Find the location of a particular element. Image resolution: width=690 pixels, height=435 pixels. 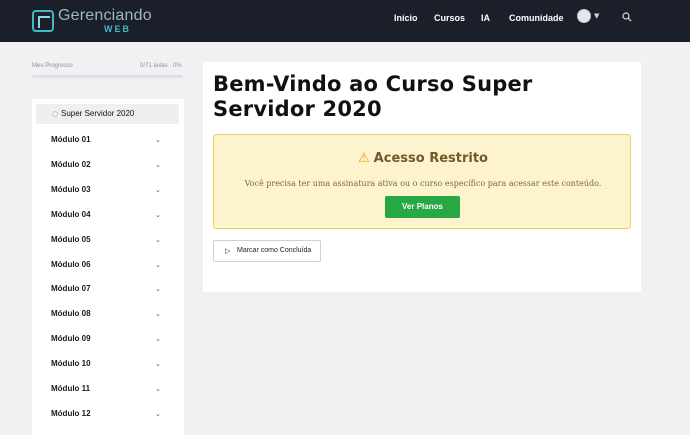

play-icon: ▷ is located at coordinates (228, 251).